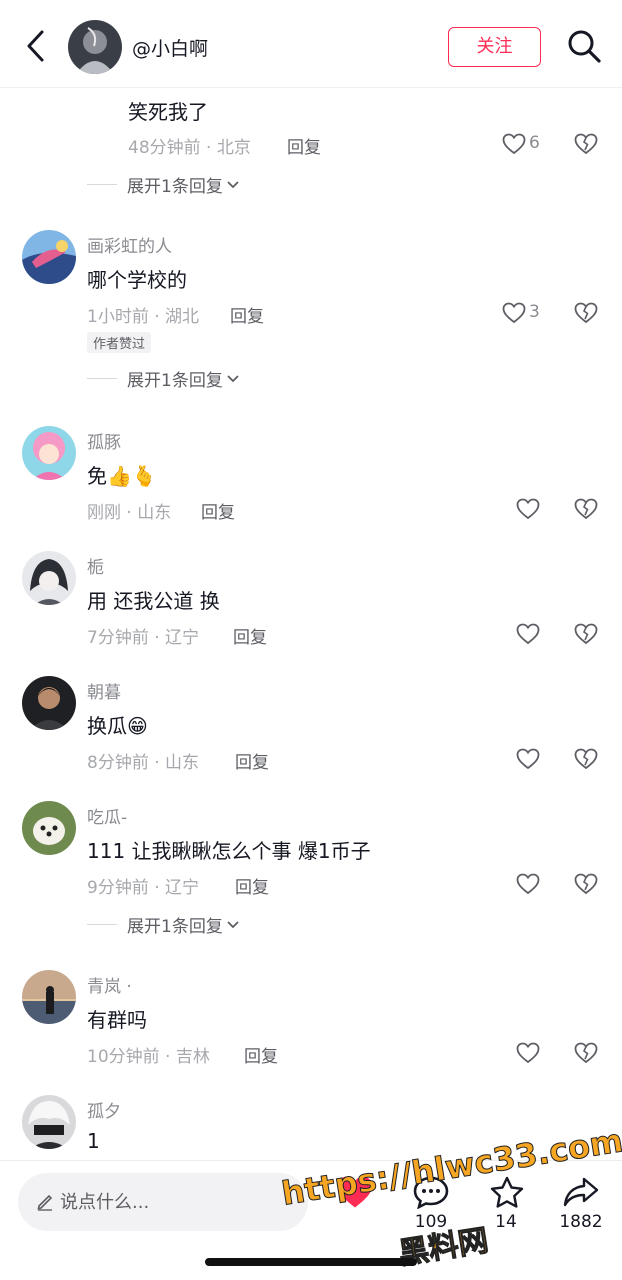 This screenshot has height=1280, width=622. I want to click on comment-username: 青岚 ·, so click(109, 984).